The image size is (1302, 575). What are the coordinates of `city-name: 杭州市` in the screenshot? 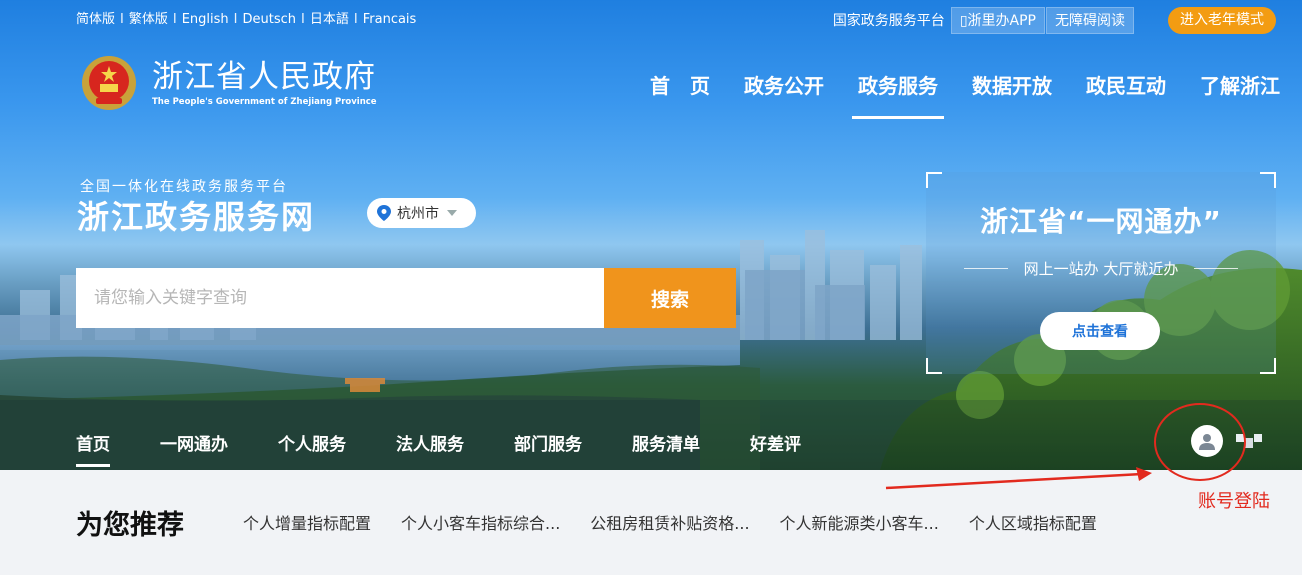 It's located at (418, 214).